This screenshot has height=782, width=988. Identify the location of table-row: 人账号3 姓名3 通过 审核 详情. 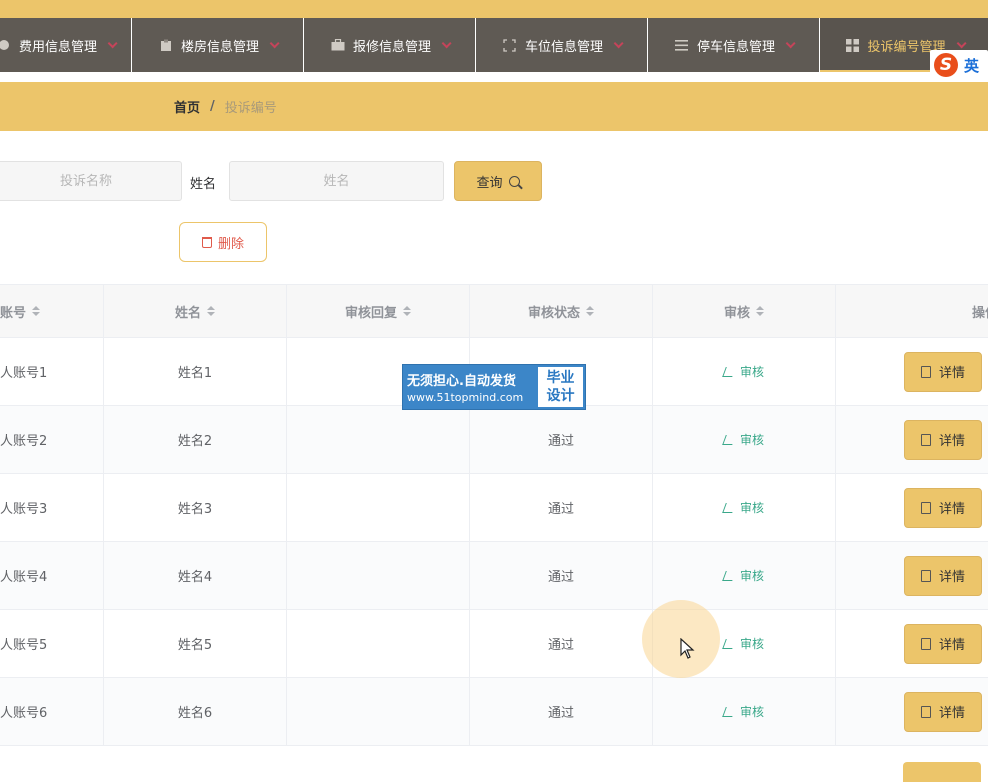
(494, 508).